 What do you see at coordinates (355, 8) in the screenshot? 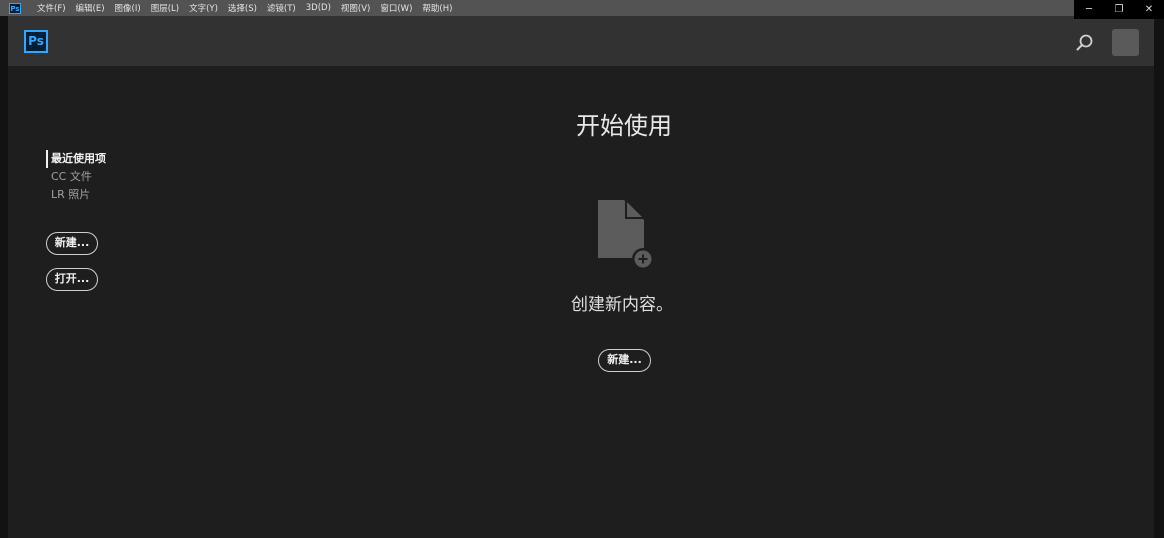
I see `menu-view: 视图(V)` at bounding box center [355, 8].